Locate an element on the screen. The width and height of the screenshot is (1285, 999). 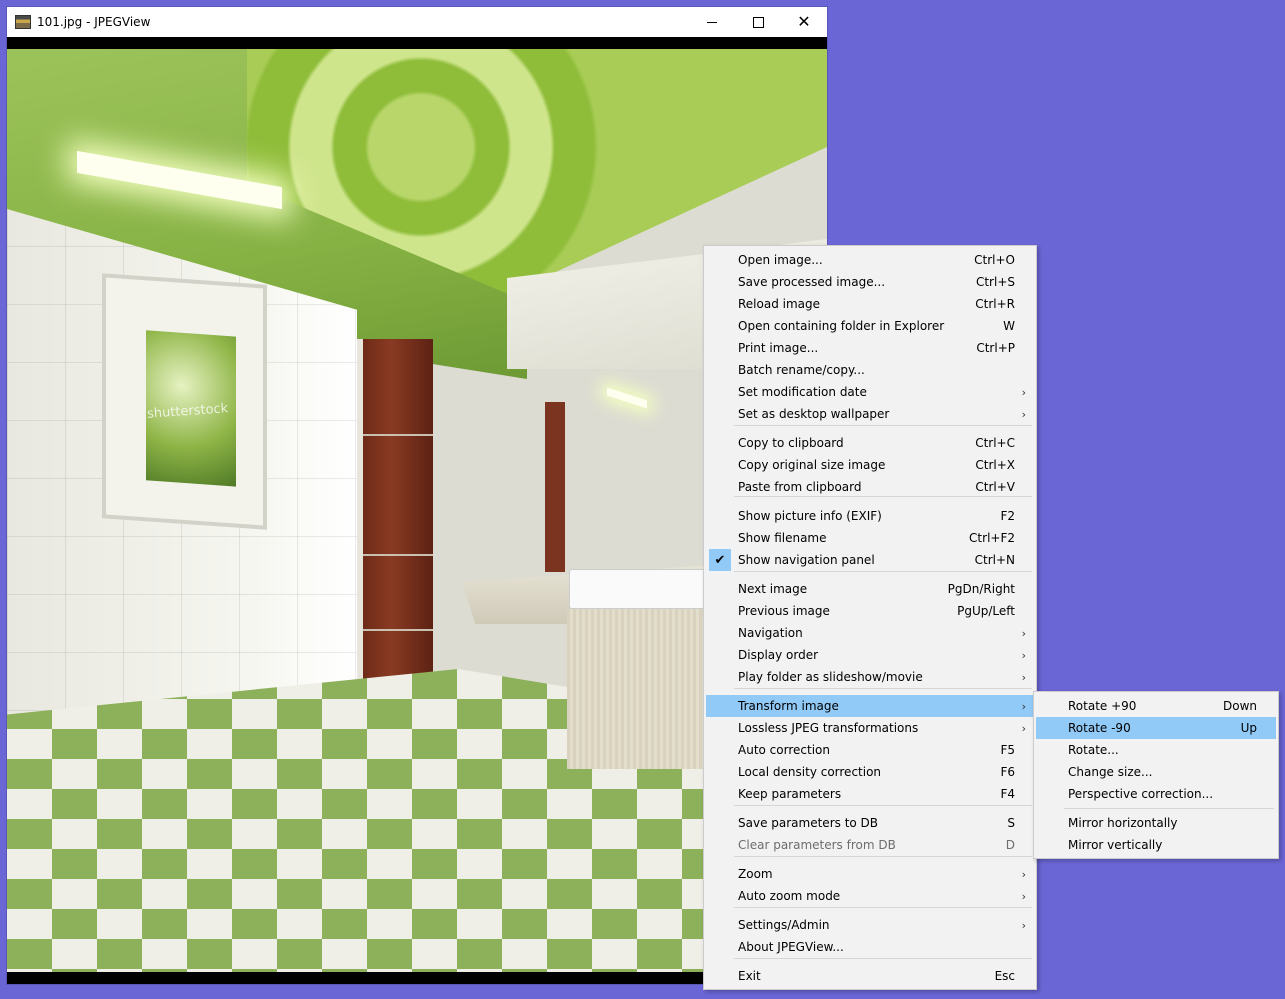
menu-item-keep-parameters: Keep parameters F4 is located at coordinates (870, 794).